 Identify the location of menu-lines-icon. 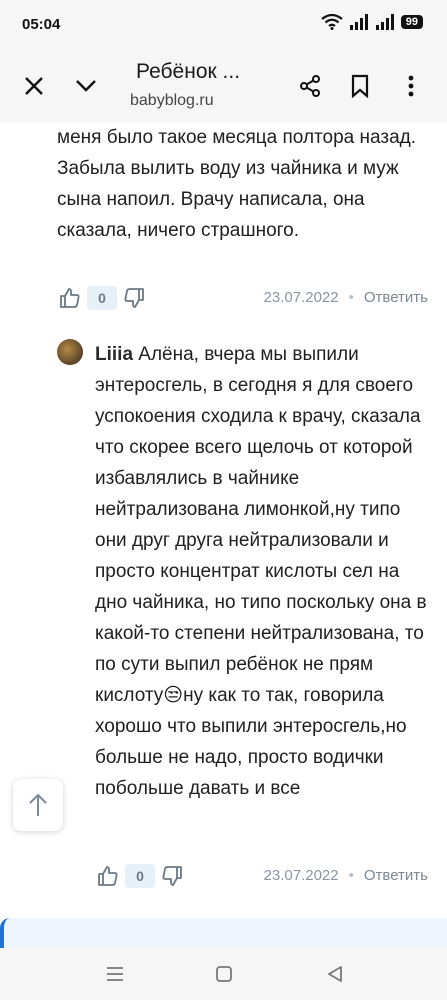
(115, 974).